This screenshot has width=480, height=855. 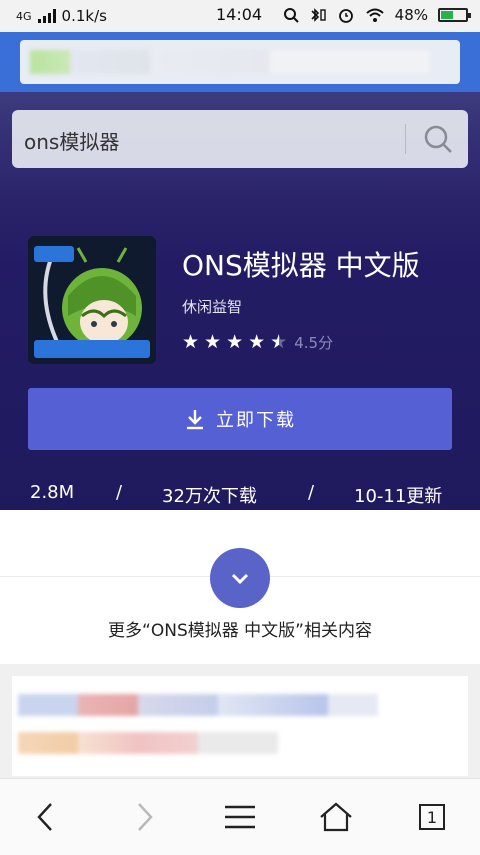 I want to click on browser-top-bar, so click(x=240, y=62).